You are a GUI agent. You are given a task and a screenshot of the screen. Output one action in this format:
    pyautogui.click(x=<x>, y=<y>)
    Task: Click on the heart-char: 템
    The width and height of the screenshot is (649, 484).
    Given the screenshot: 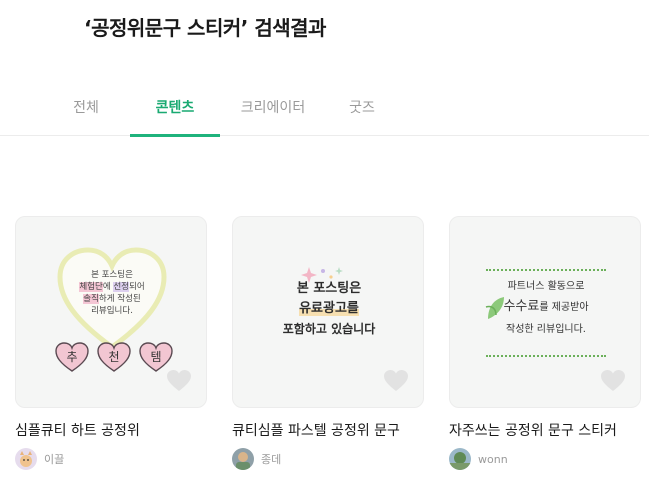 What is the action you would take?
    pyautogui.click(x=155, y=357)
    